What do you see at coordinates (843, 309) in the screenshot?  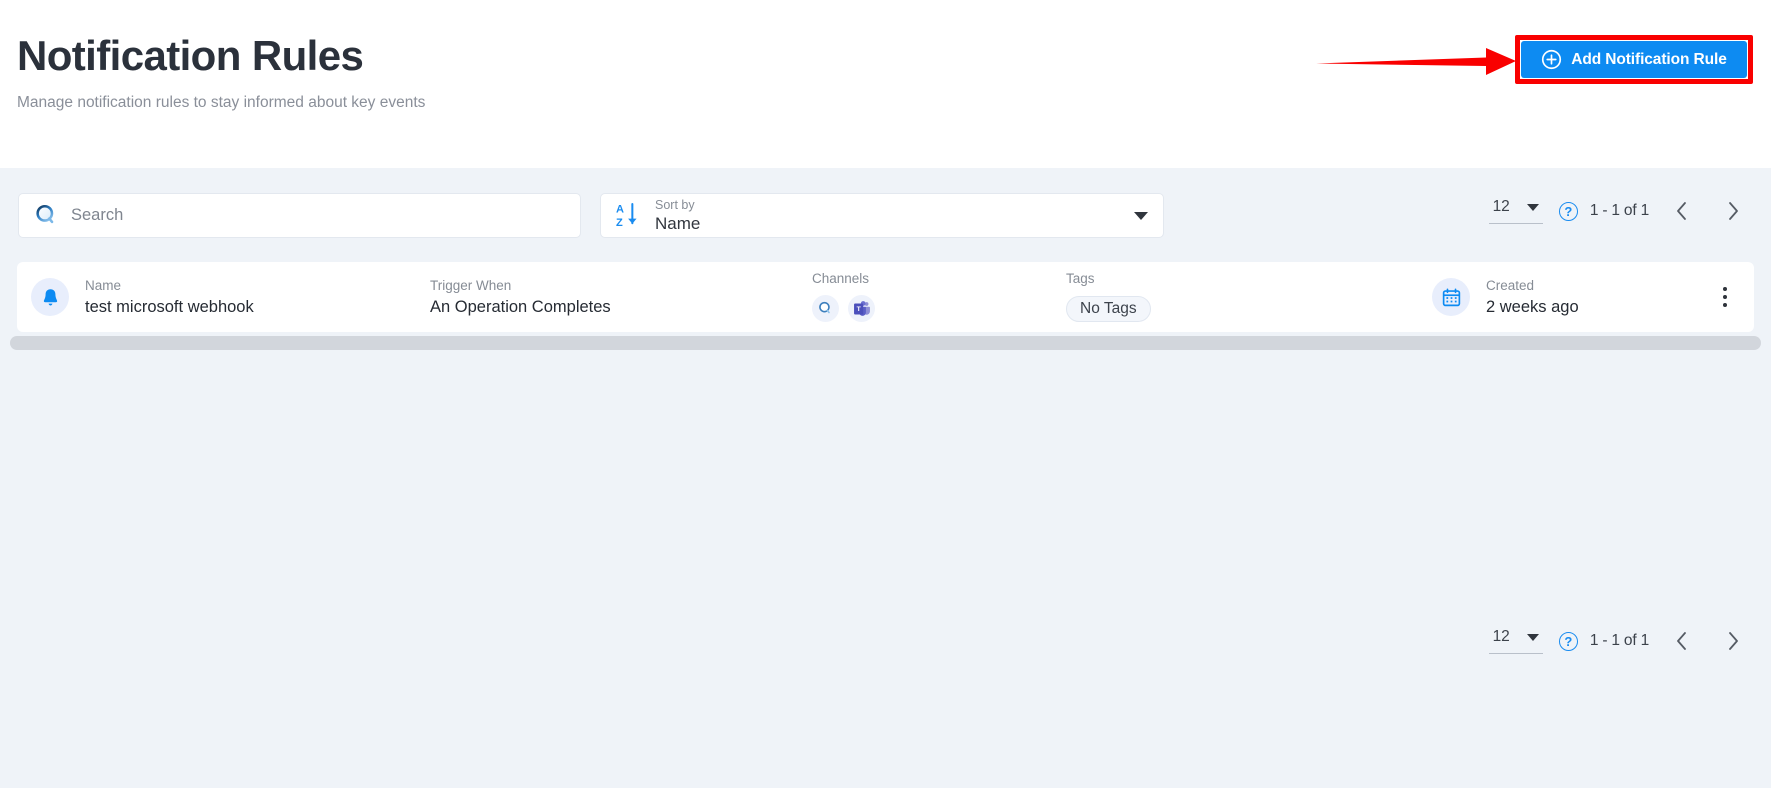 I see `channel-icon-list: T` at bounding box center [843, 309].